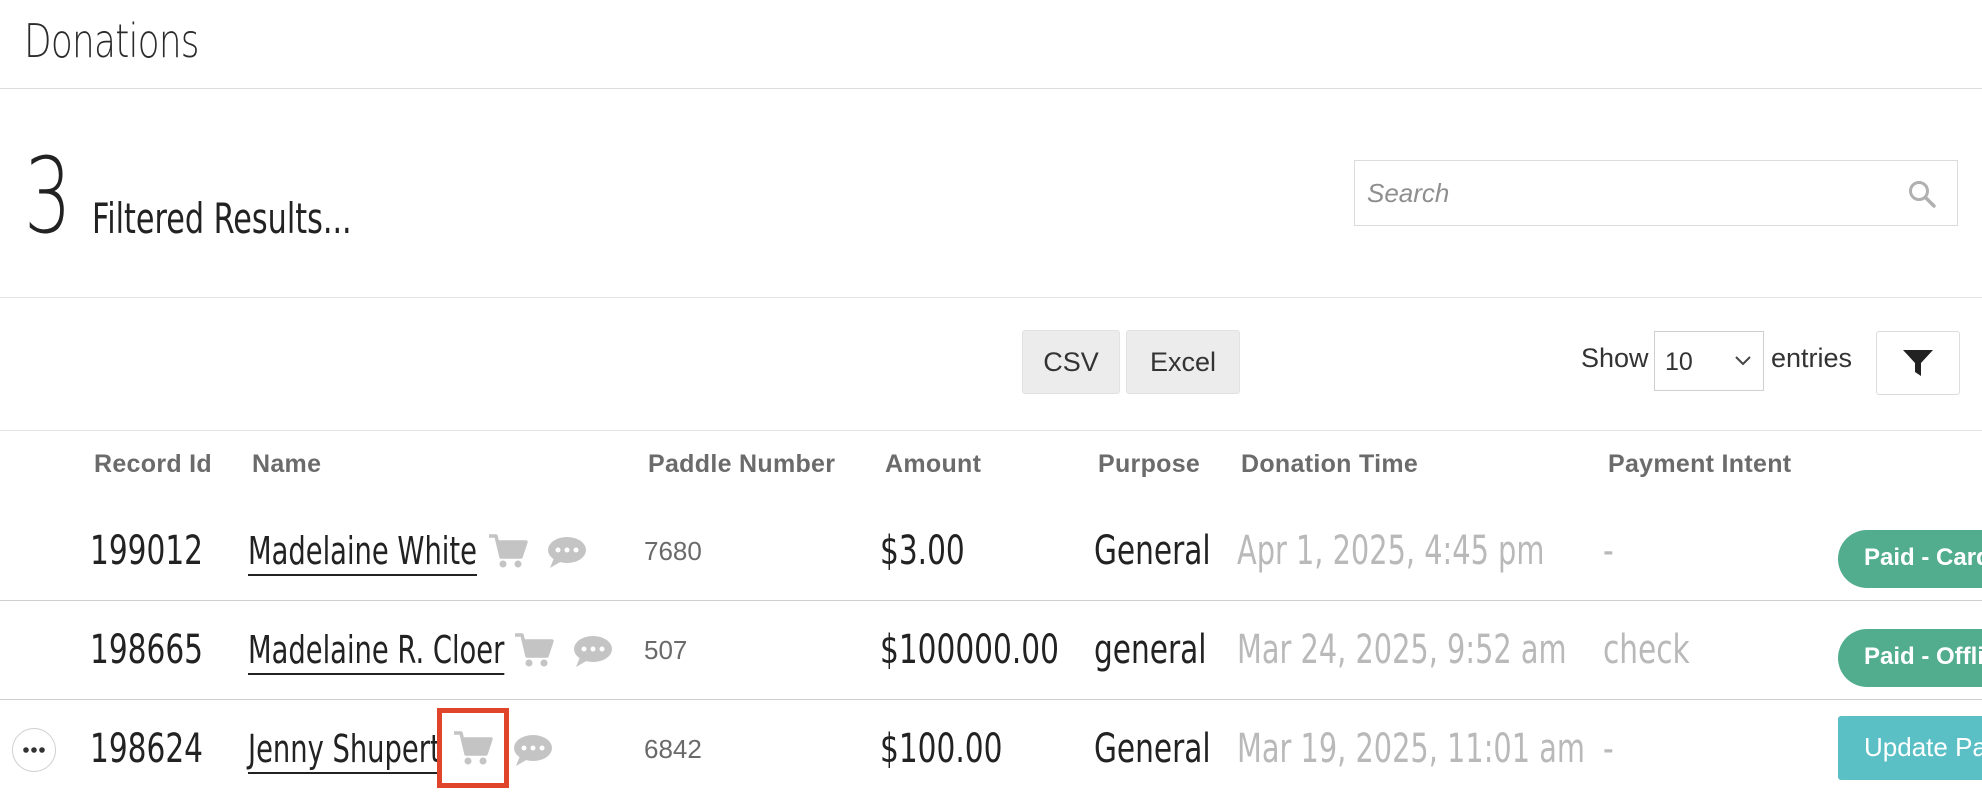  Describe the element at coordinates (666, 650) in the screenshot. I see `paddle-number: 507` at that location.